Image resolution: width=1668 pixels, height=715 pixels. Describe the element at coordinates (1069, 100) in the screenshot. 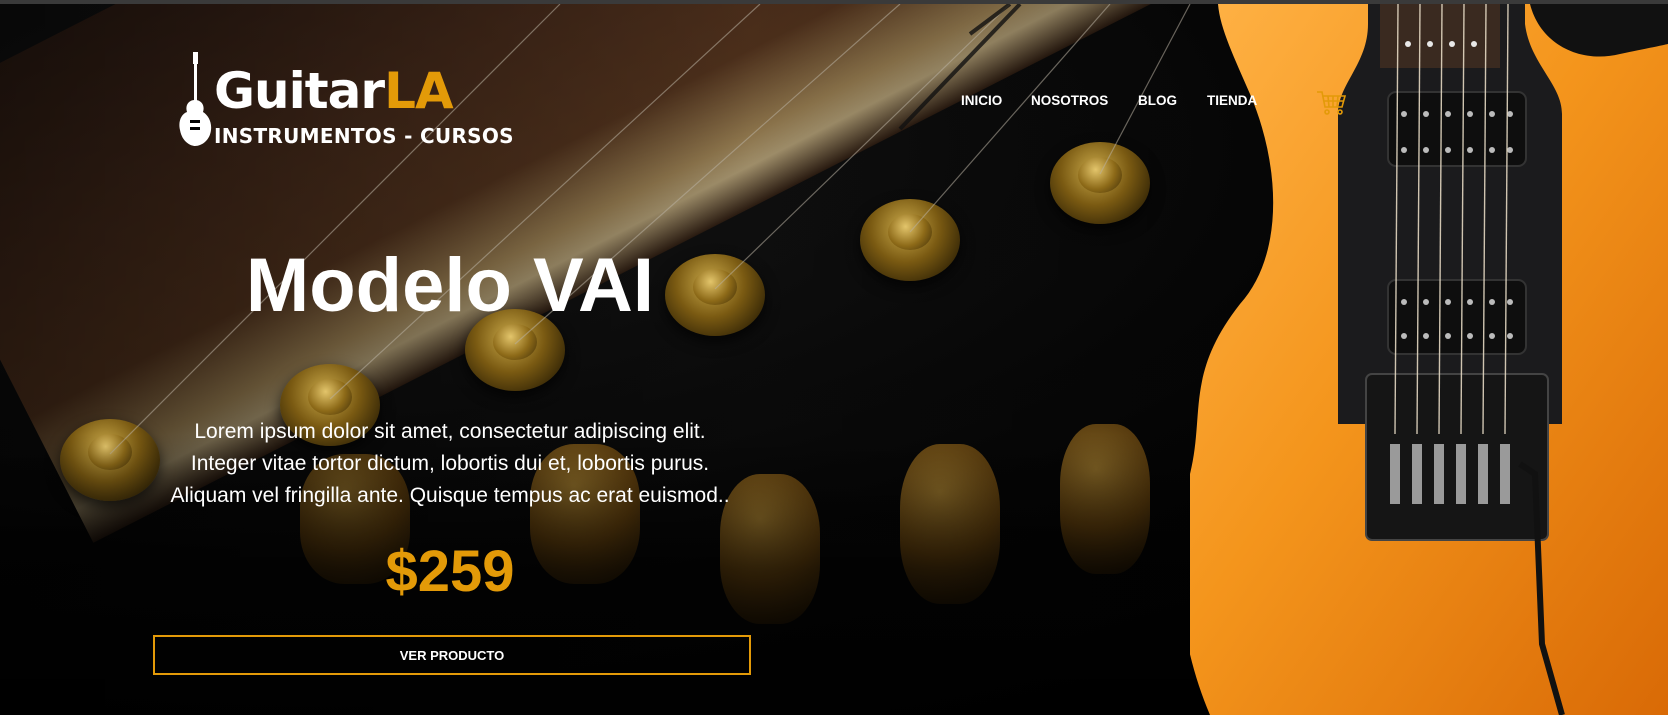

I see `nav-link-nosotros: NOSOTROS` at that location.